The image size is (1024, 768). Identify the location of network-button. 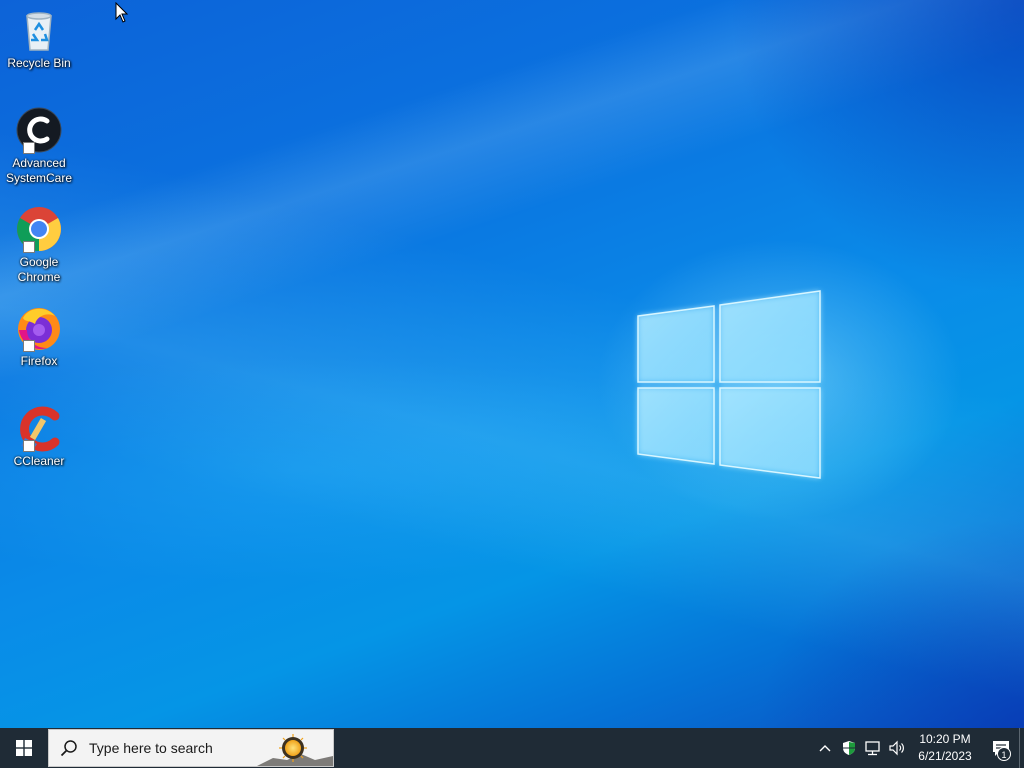
(873, 748).